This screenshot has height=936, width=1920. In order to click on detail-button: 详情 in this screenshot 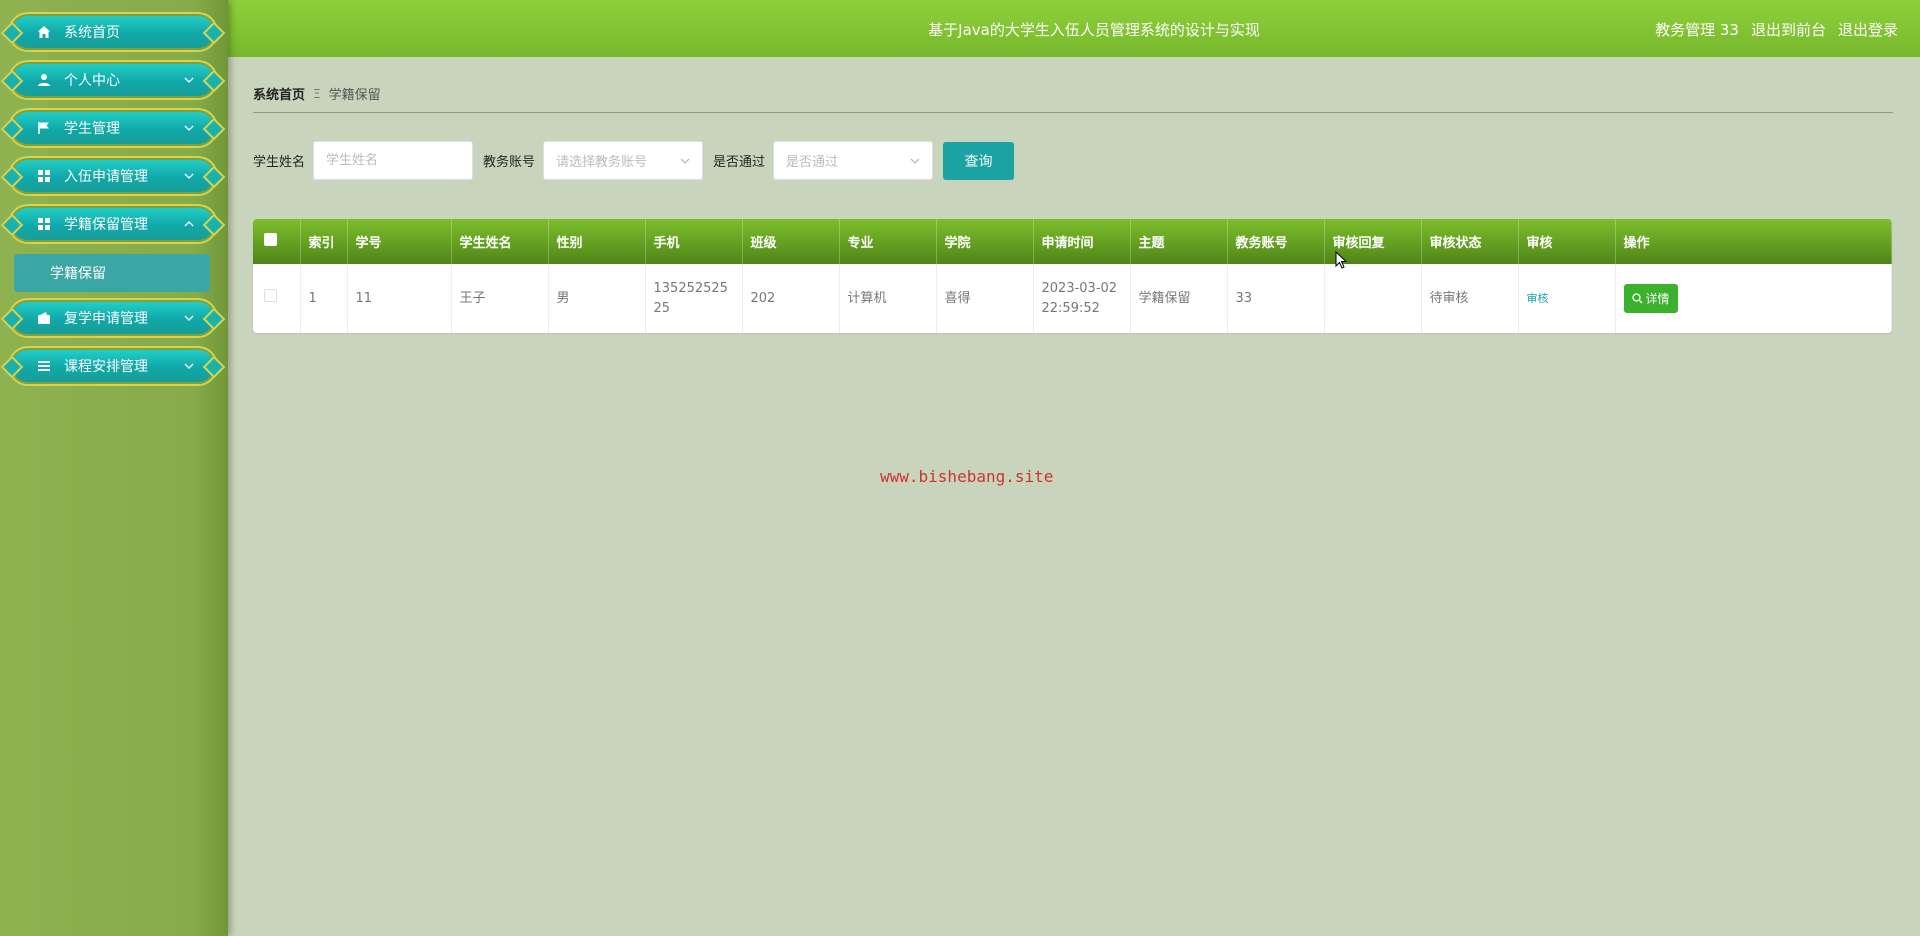, I will do `click(1650, 298)`.